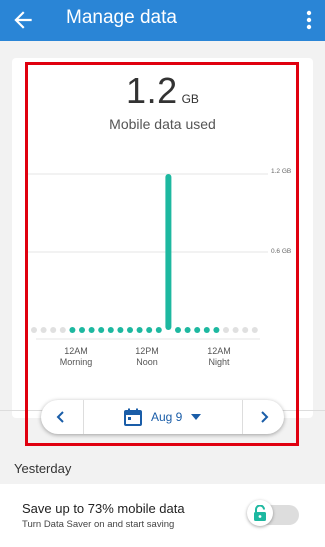 This screenshot has height=547, width=325. I want to click on toggle-knob, so click(260, 513).